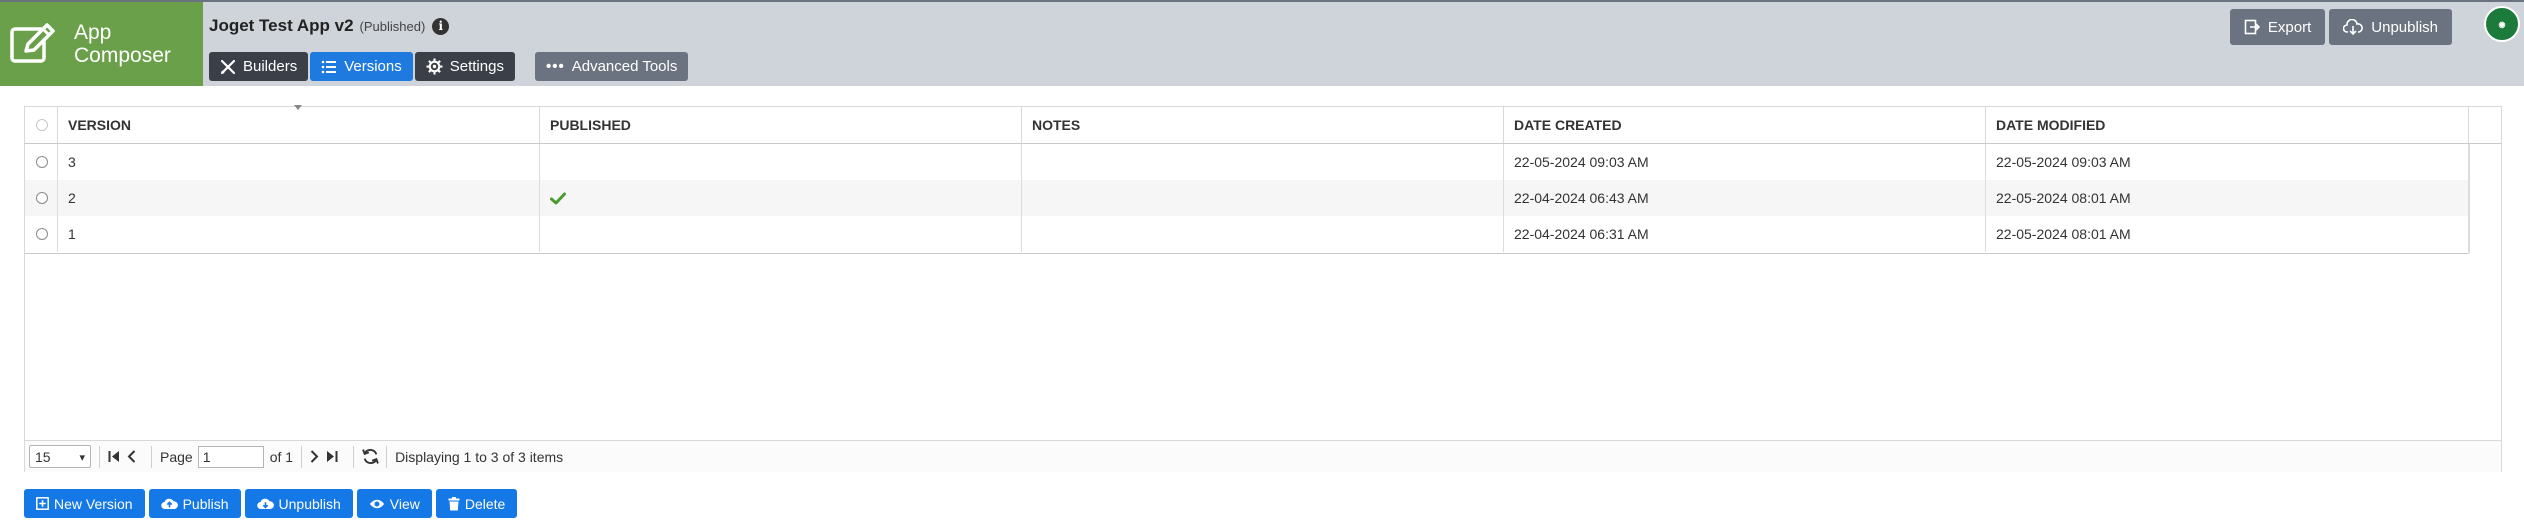 This screenshot has width=2524, height=531. What do you see at coordinates (370, 456) in the screenshot?
I see `refresh-icon` at bounding box center [370, 456].